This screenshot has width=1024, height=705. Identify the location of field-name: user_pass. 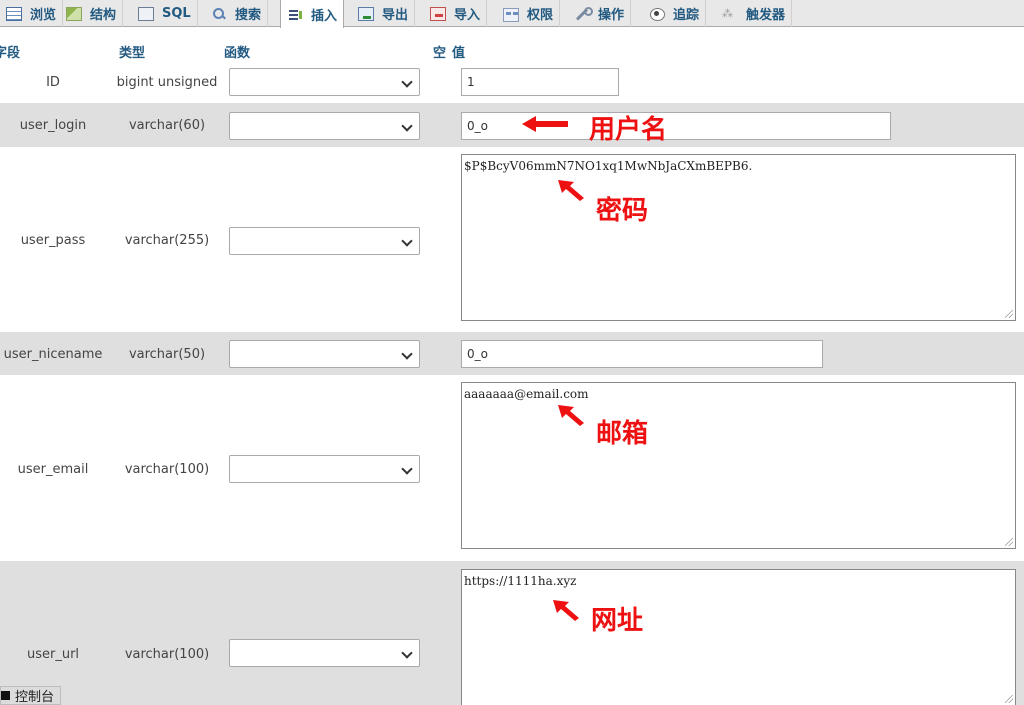
(53, 240).